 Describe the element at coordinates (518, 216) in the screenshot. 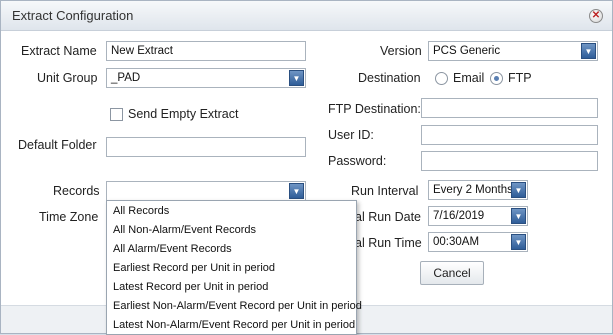

I see `calendar-dropdown-icon: ▼` at that location.